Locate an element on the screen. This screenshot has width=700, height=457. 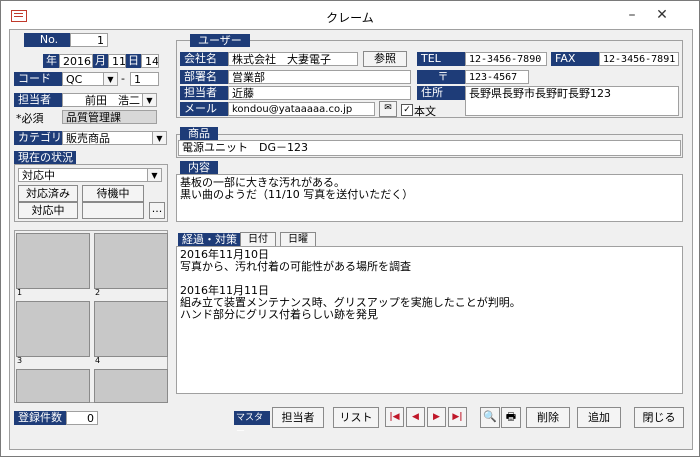
owner-label: 担当者 is located at coordinates (38, 100).